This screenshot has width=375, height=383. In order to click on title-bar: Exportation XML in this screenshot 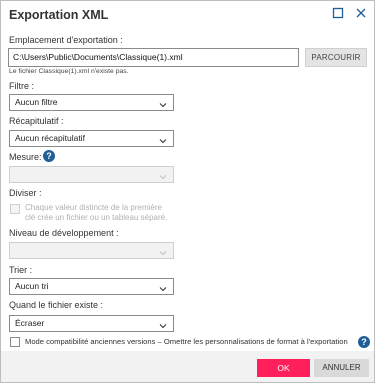, I will do `click(187, 15)`.